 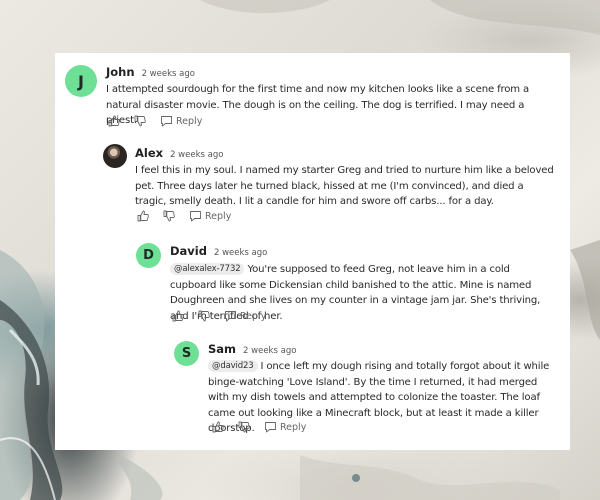 I want to click on avatar, so click(x=115, y=156).